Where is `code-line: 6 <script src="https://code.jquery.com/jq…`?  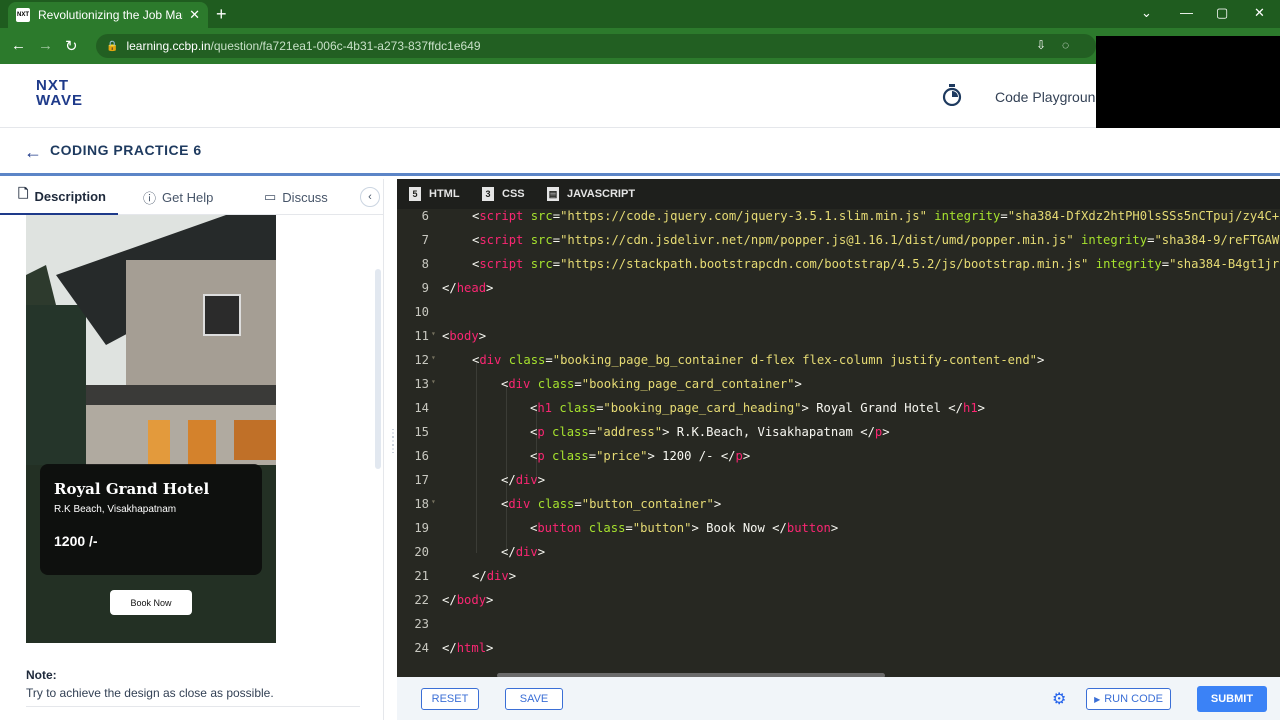 code-line: 6 <script src="https://code.jquery.com/jq… is located at coordinates (850, 216).